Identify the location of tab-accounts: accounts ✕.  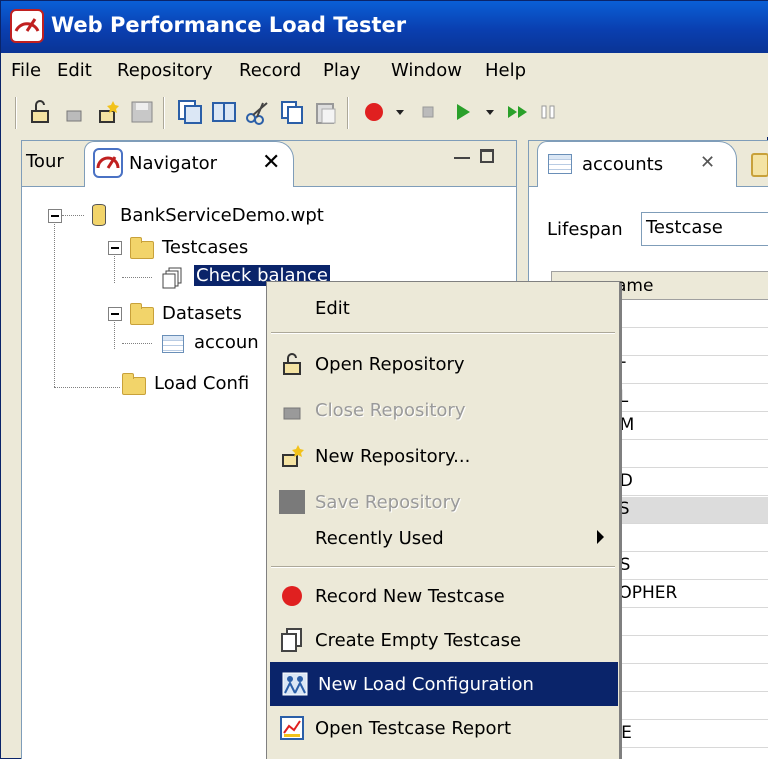
(637, 164).